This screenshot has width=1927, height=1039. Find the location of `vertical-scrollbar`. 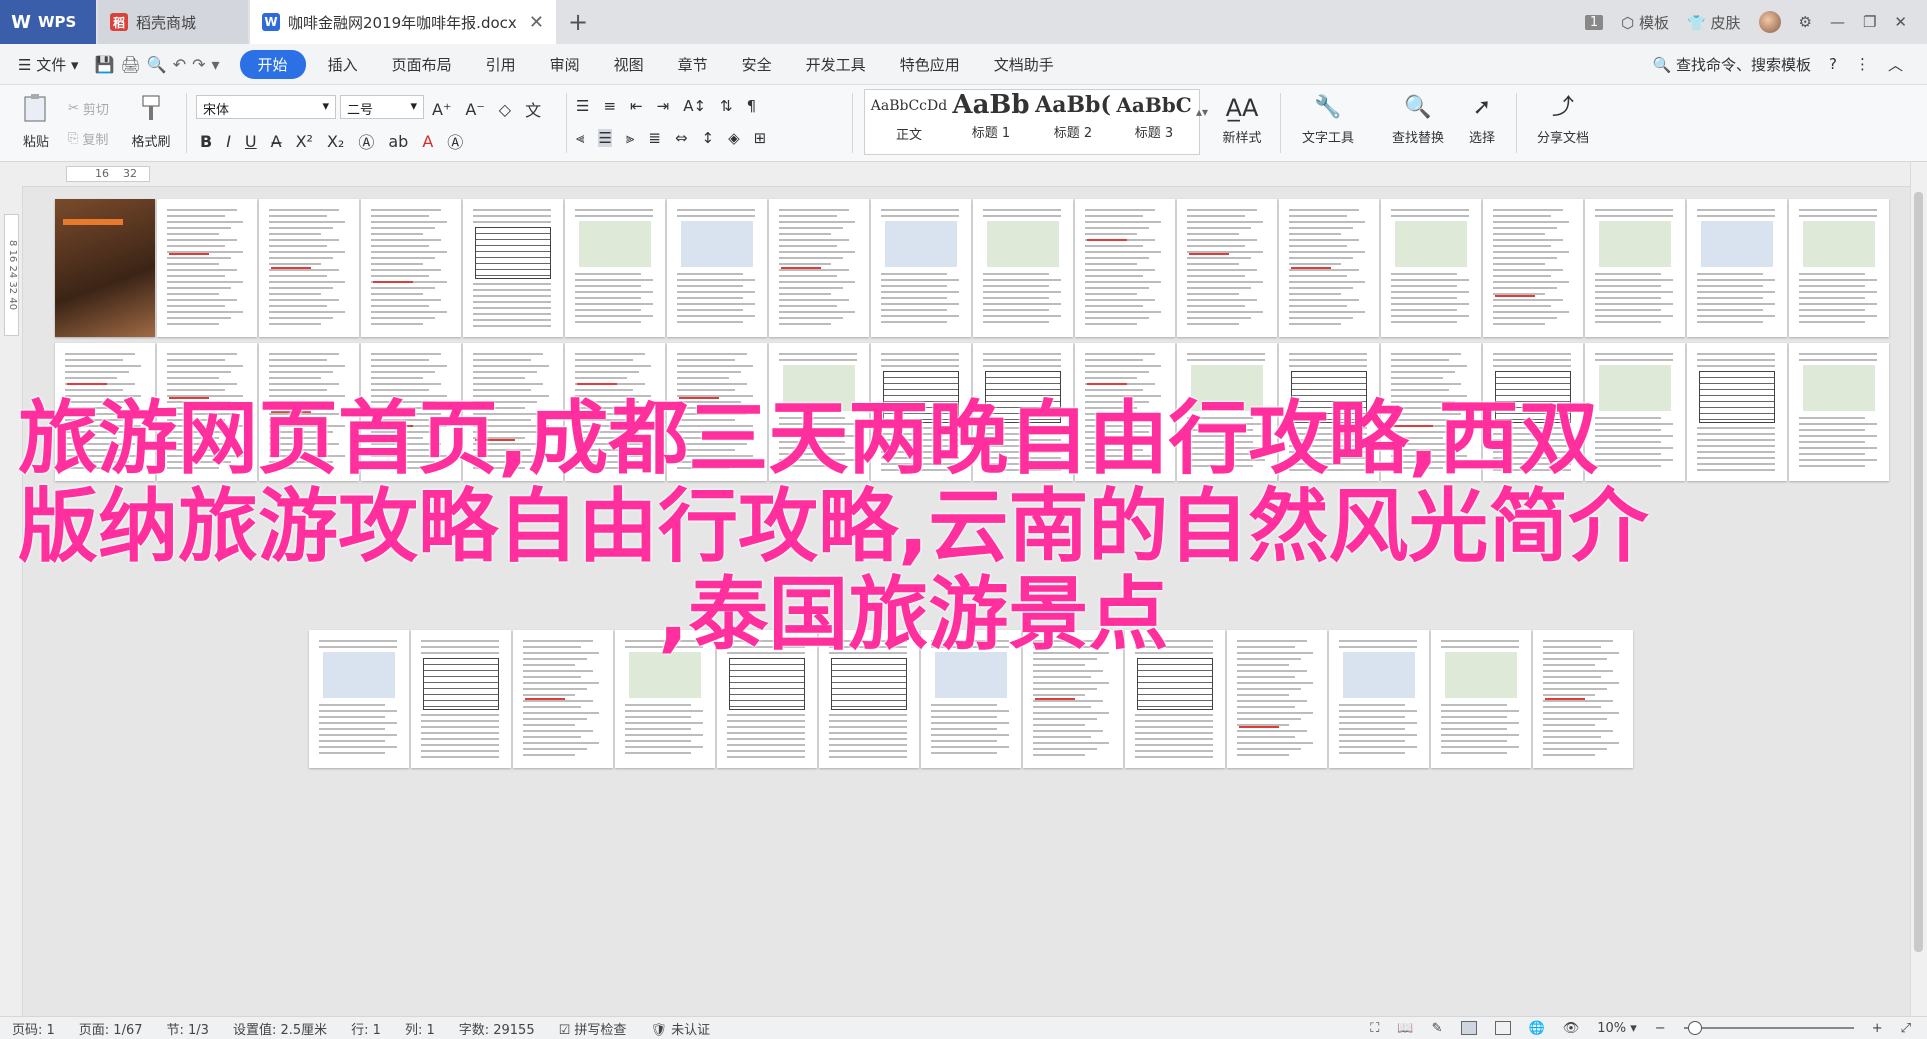

vertical-scrollbar is located at coordinates (1918, 589).